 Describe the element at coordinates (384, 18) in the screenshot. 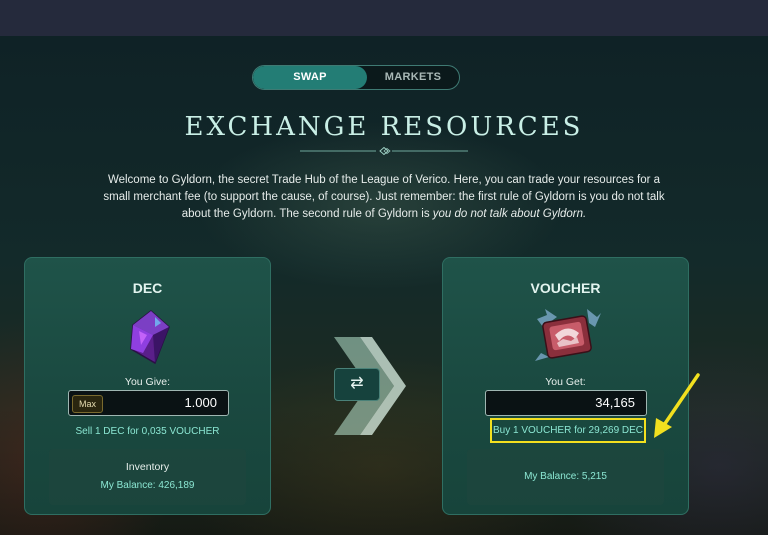

I see `top-nav-bar` at that location.